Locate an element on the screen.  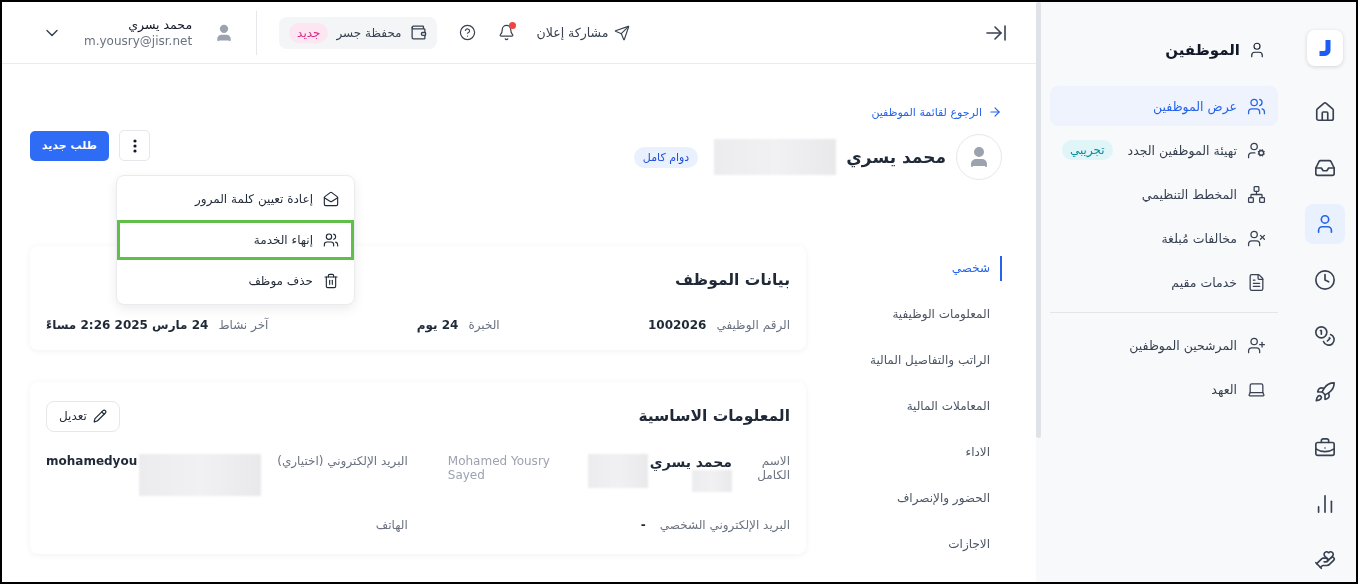
sidebar-item: تهيئة الموظفين الجدد تجريبي is located at coordinates (1164, 150).